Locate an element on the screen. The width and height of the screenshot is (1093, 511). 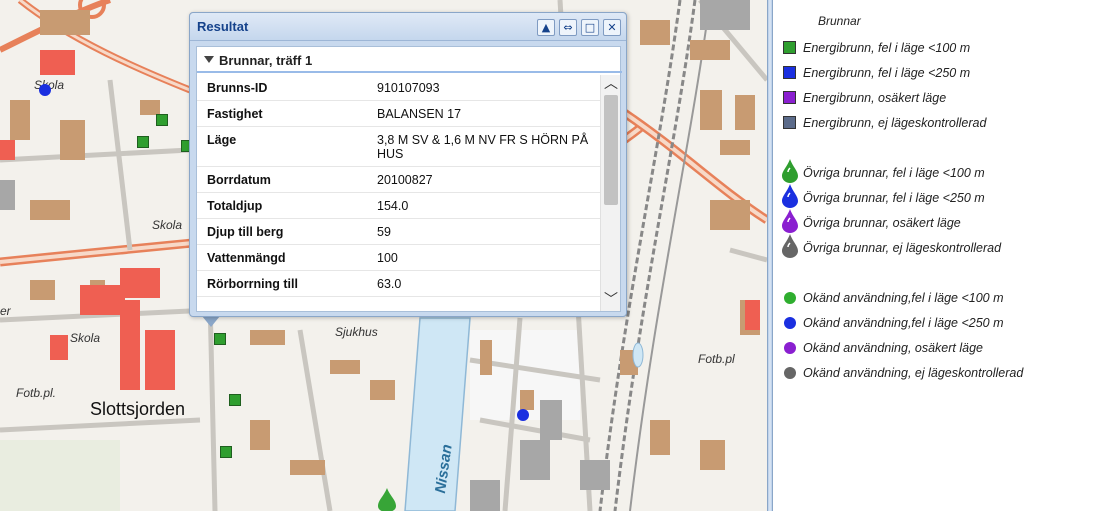
table-row: Borrdatum 20100827 is located at coordinates (398, 180).